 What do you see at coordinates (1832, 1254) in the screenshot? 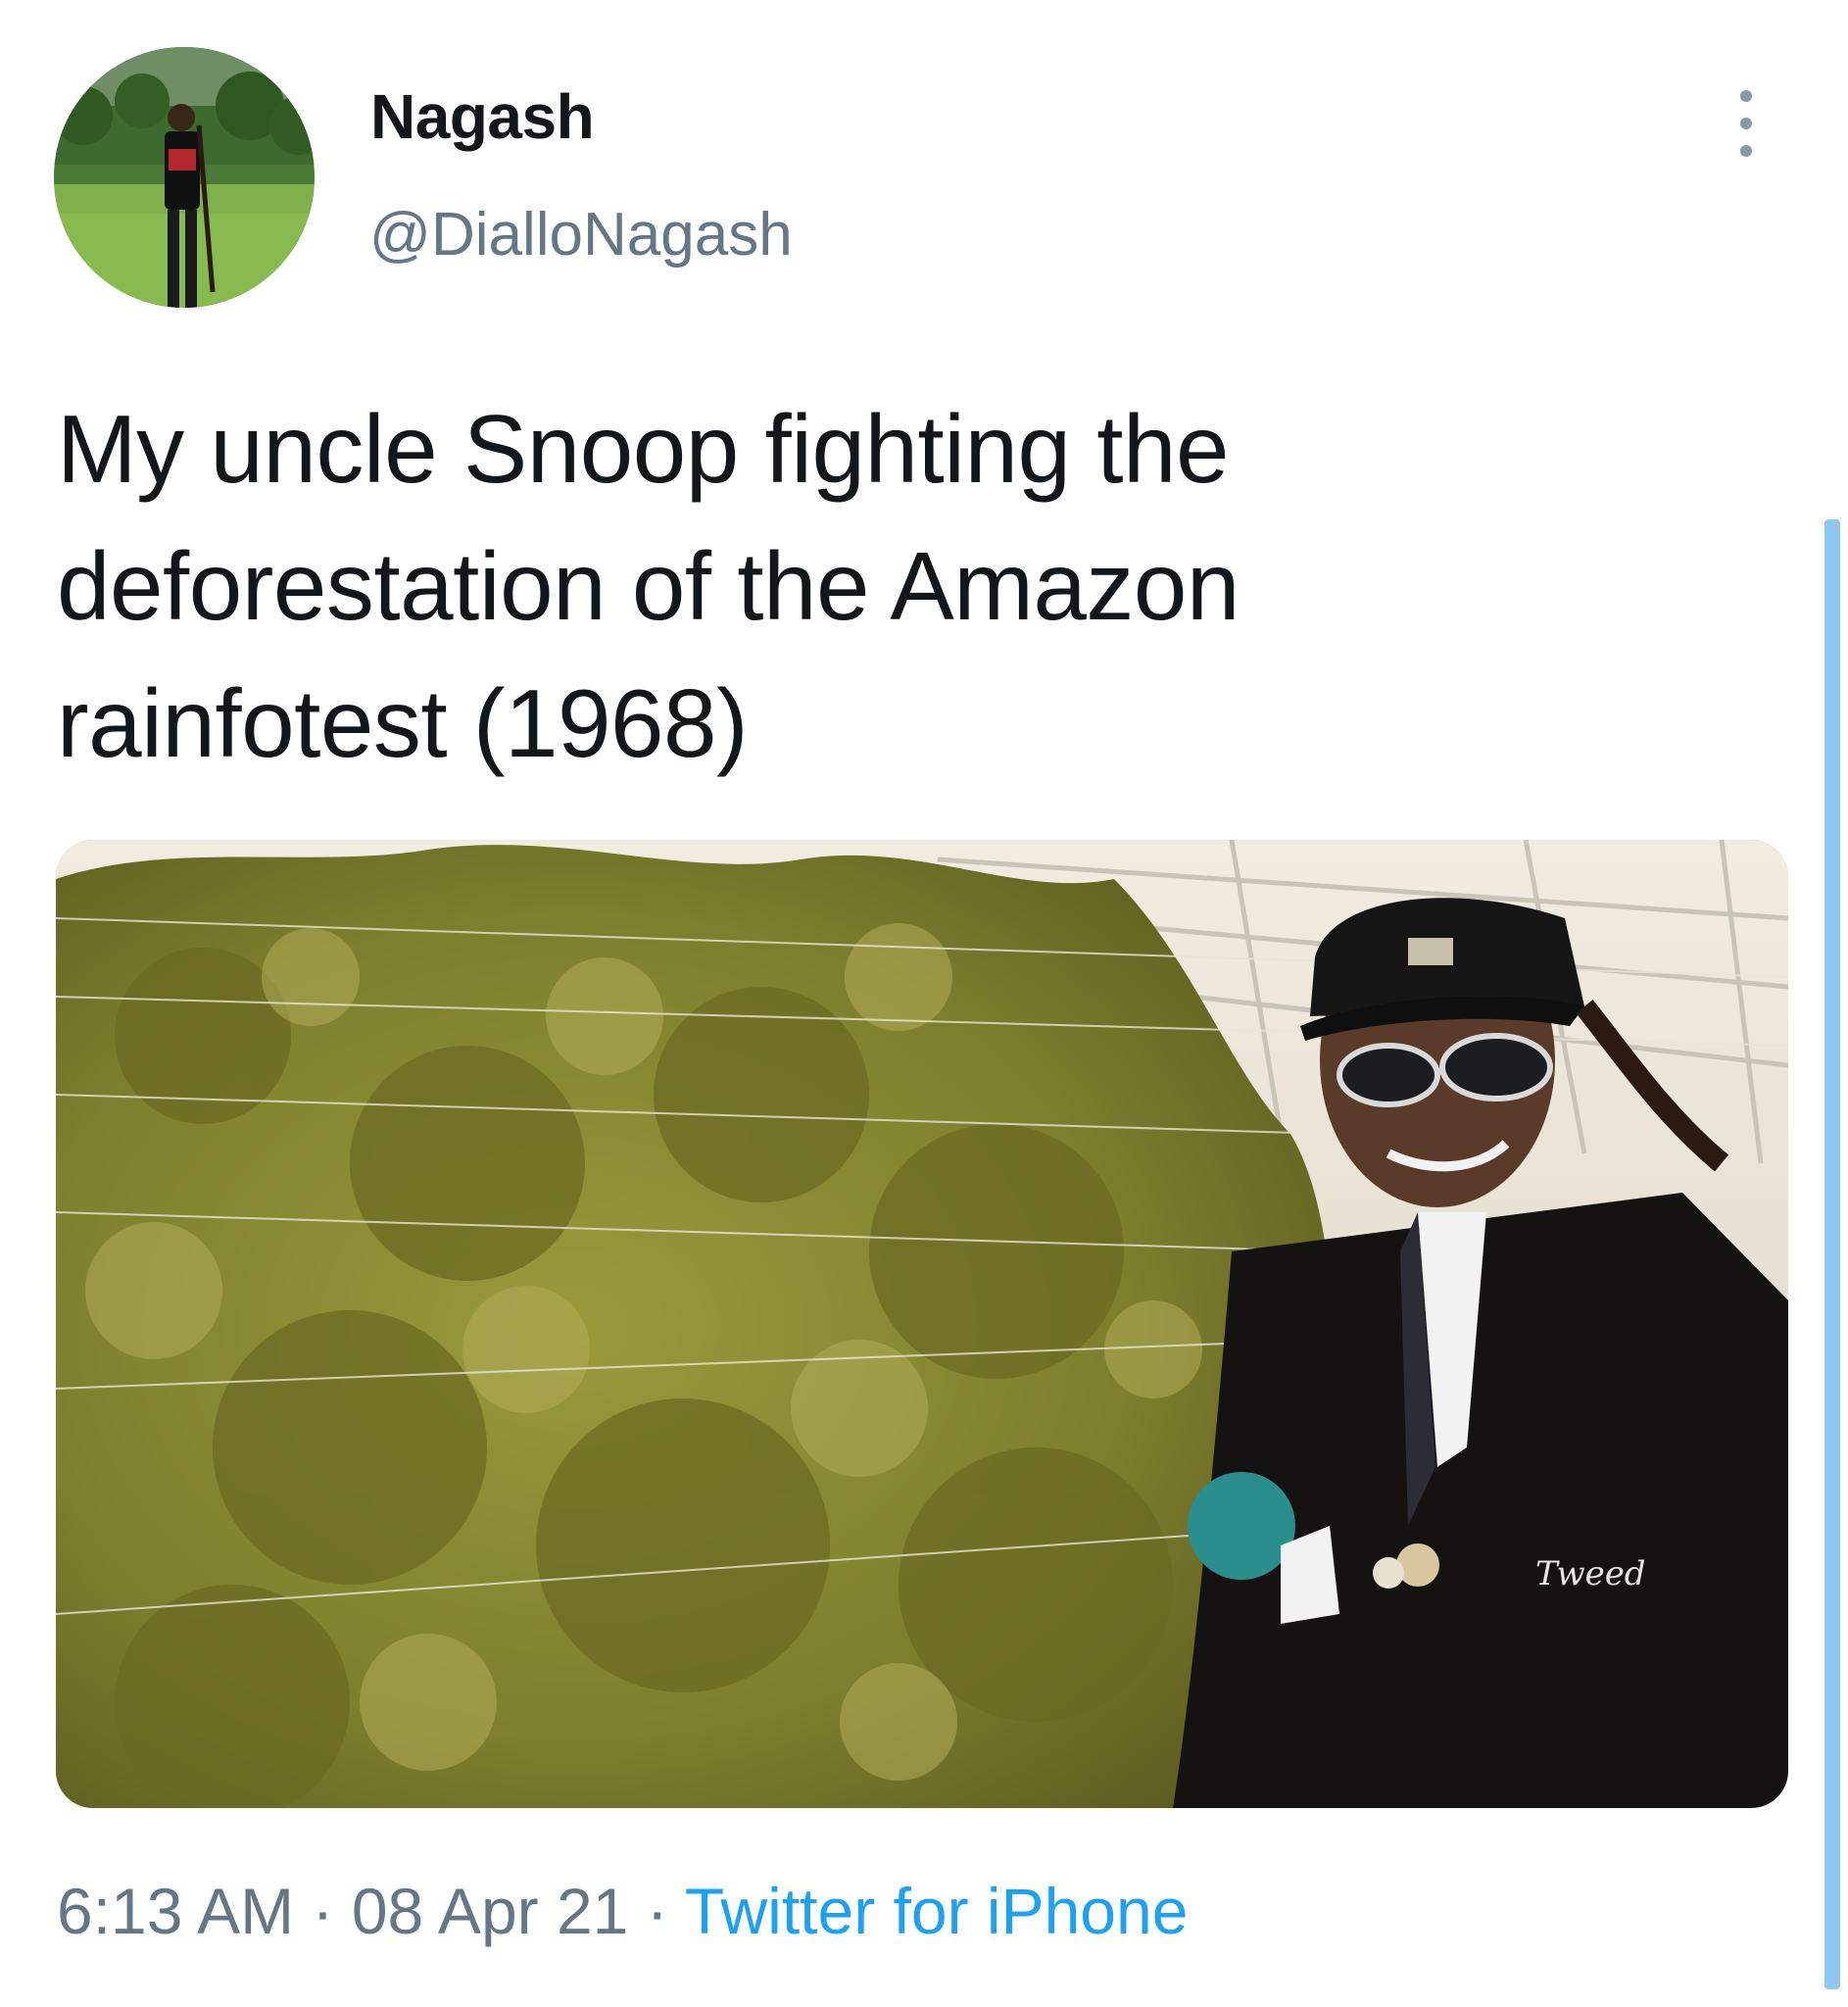
I see `scrollbar` at bounding box center [1832, 1254].